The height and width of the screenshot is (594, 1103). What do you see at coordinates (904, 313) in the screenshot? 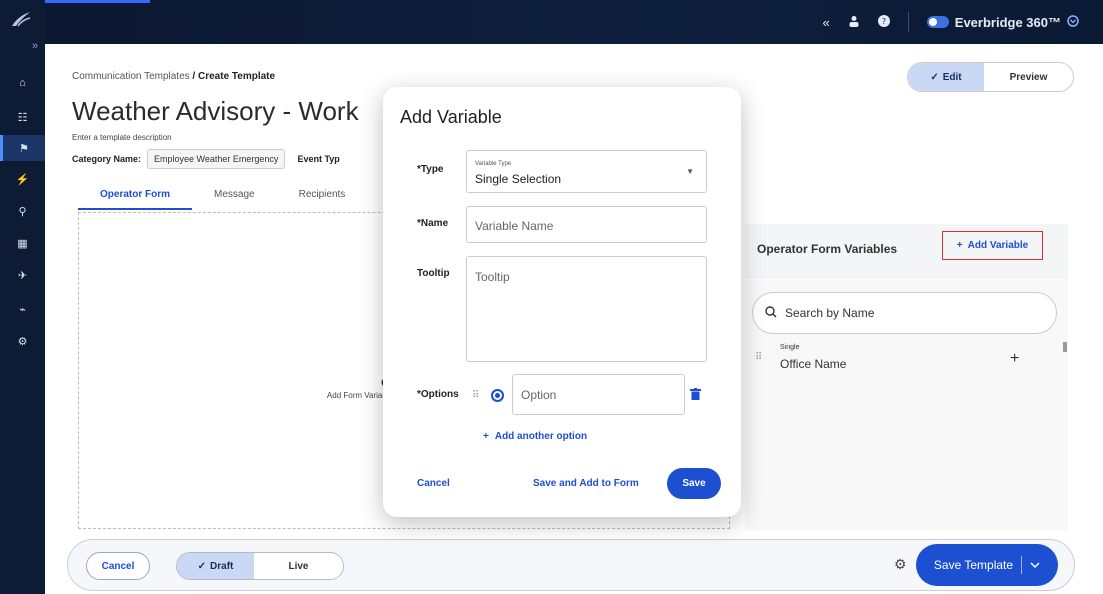
I see `variable-search-input: Search by Name` at bounding box center [904, 313].